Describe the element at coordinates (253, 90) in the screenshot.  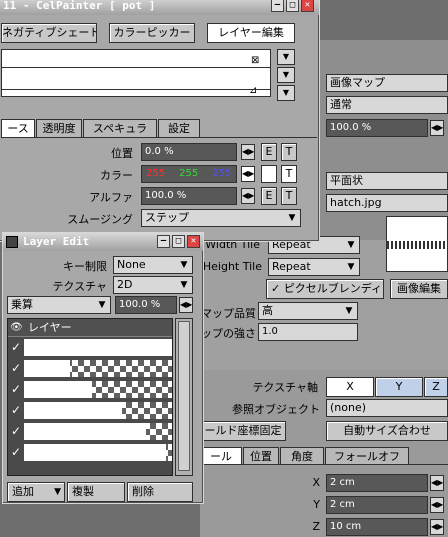
I see `gradient-key-bottom-icon: ⊿` at that location.